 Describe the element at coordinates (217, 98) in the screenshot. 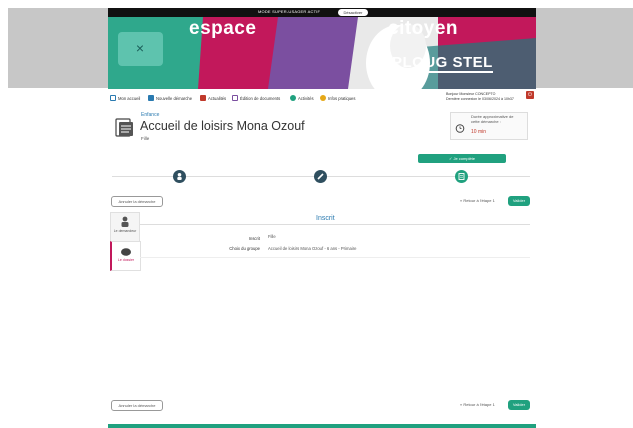

I see `nav-item-label: Actualités` at that location.